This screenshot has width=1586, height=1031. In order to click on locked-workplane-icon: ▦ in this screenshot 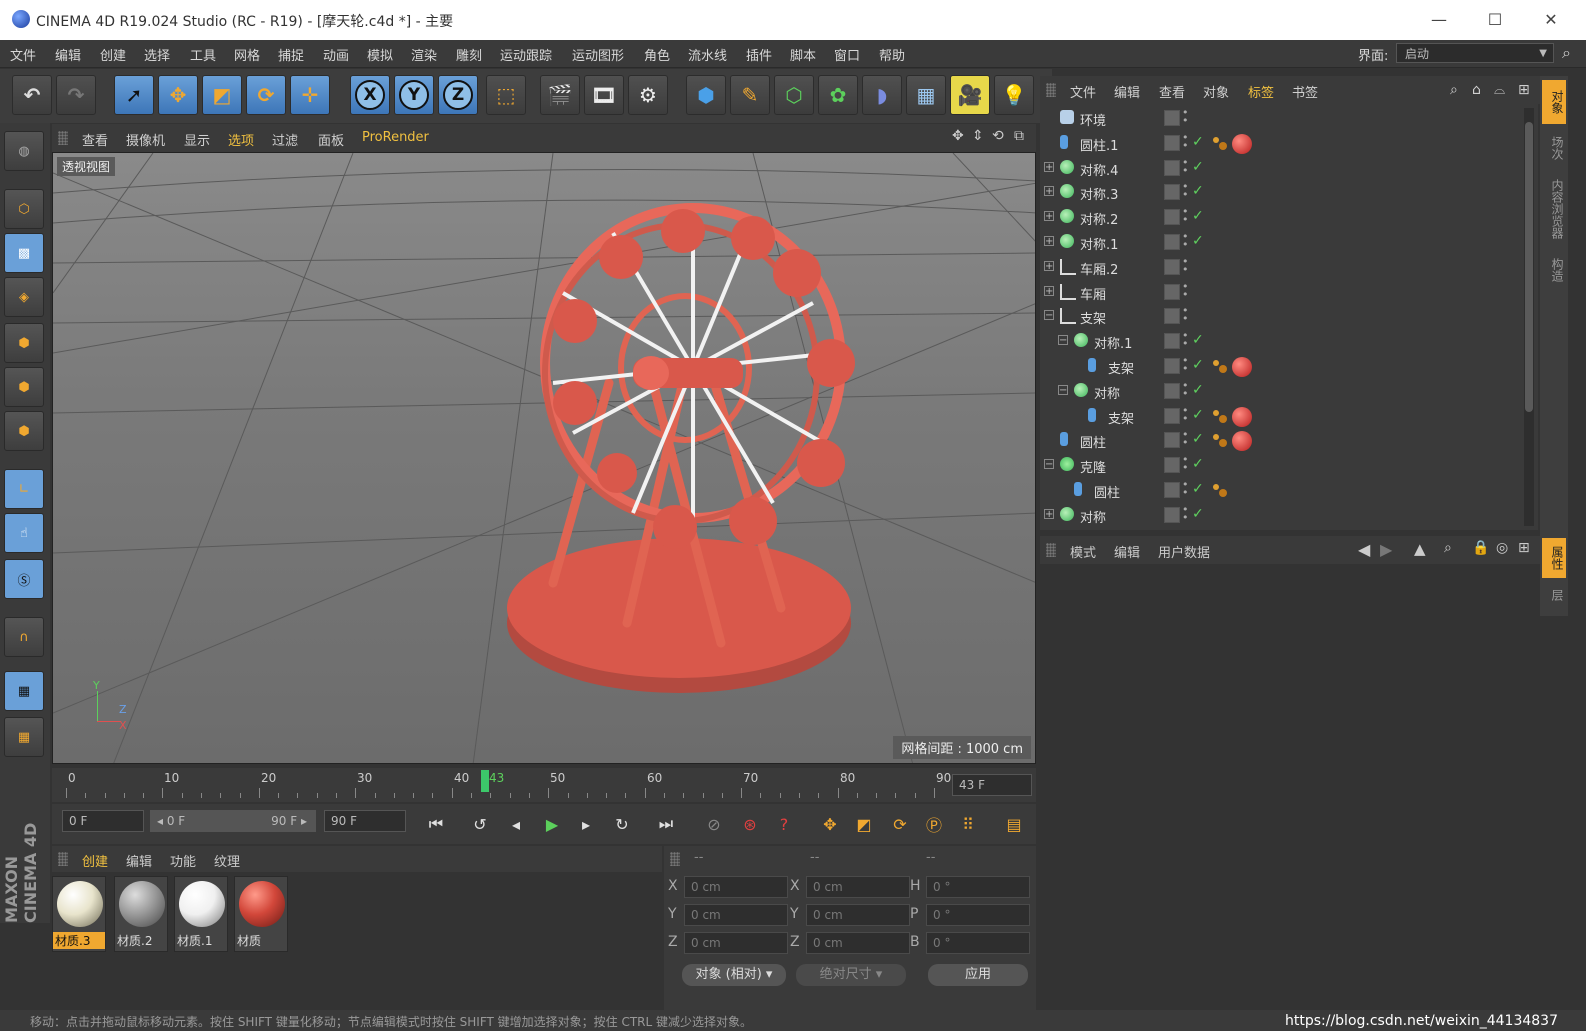, I will do `click(24, 691)`.